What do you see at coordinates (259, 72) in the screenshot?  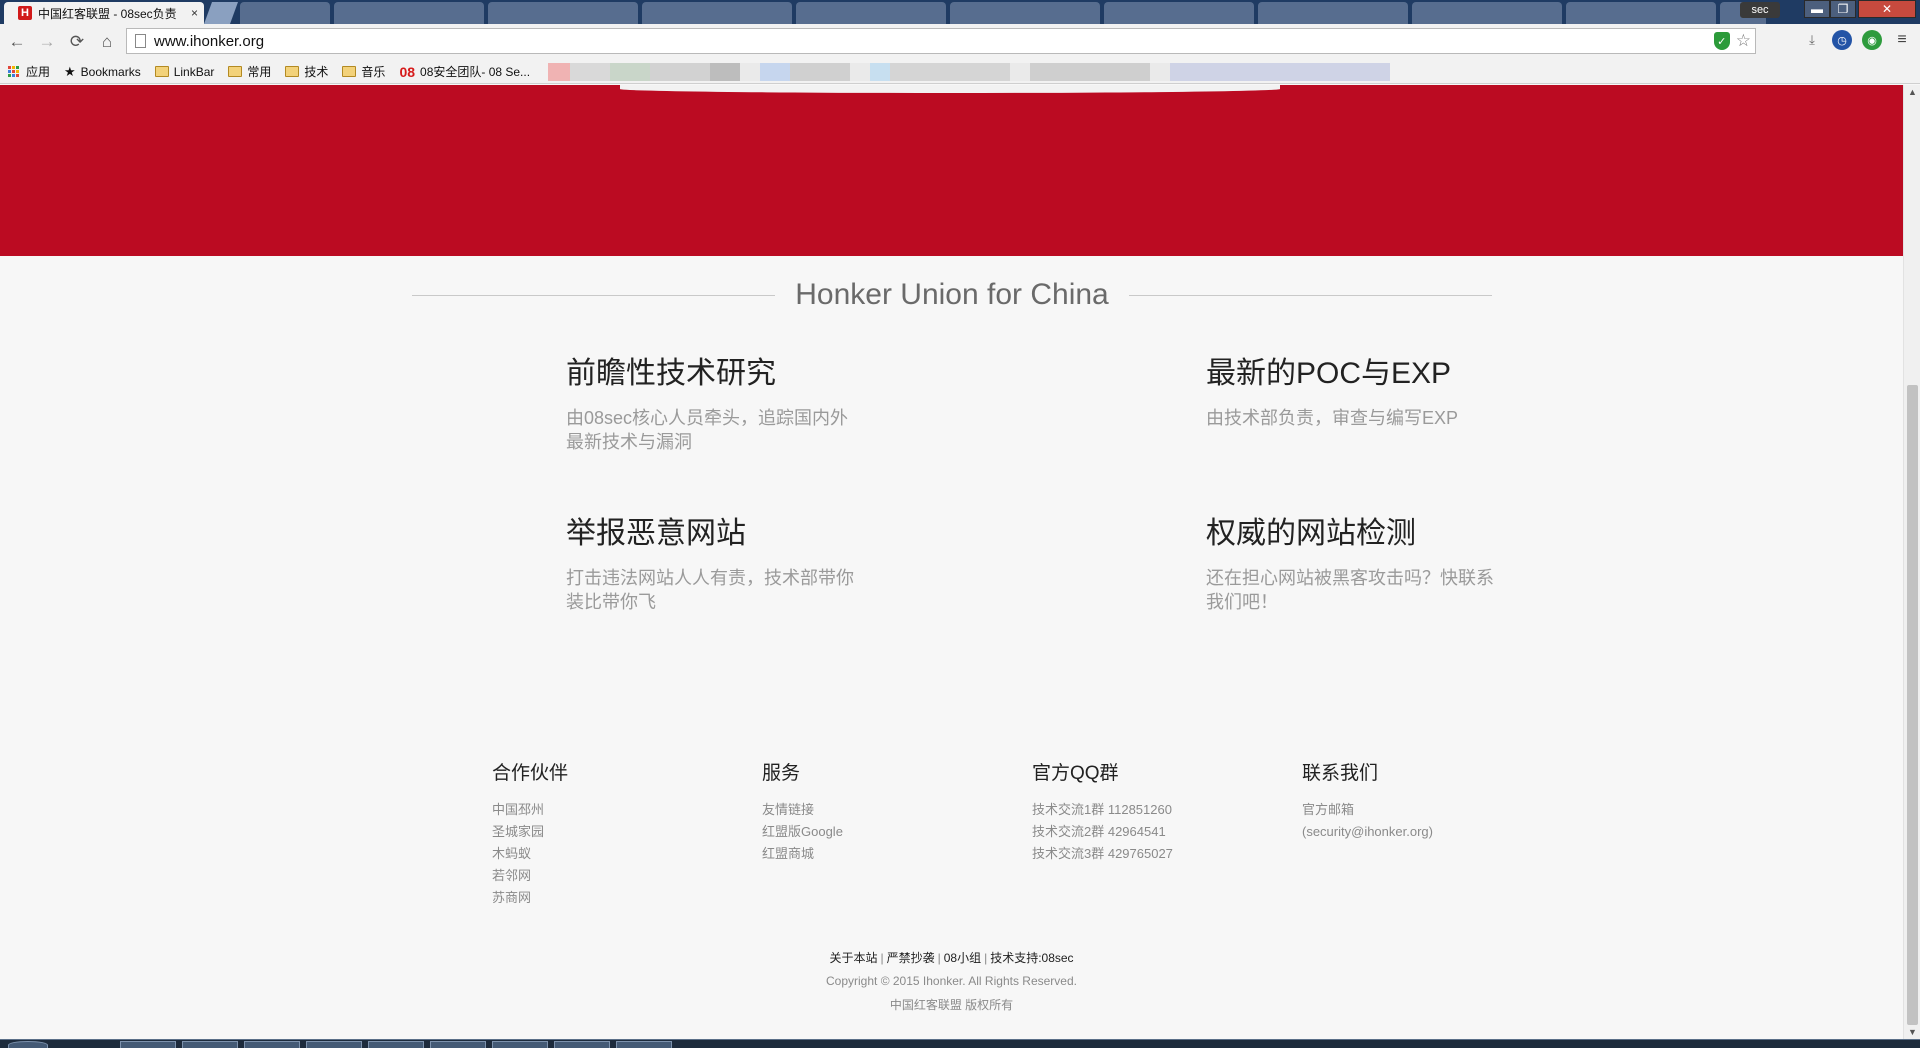 I see `bookmark-label: 常用` at bounding box center [259, 72].